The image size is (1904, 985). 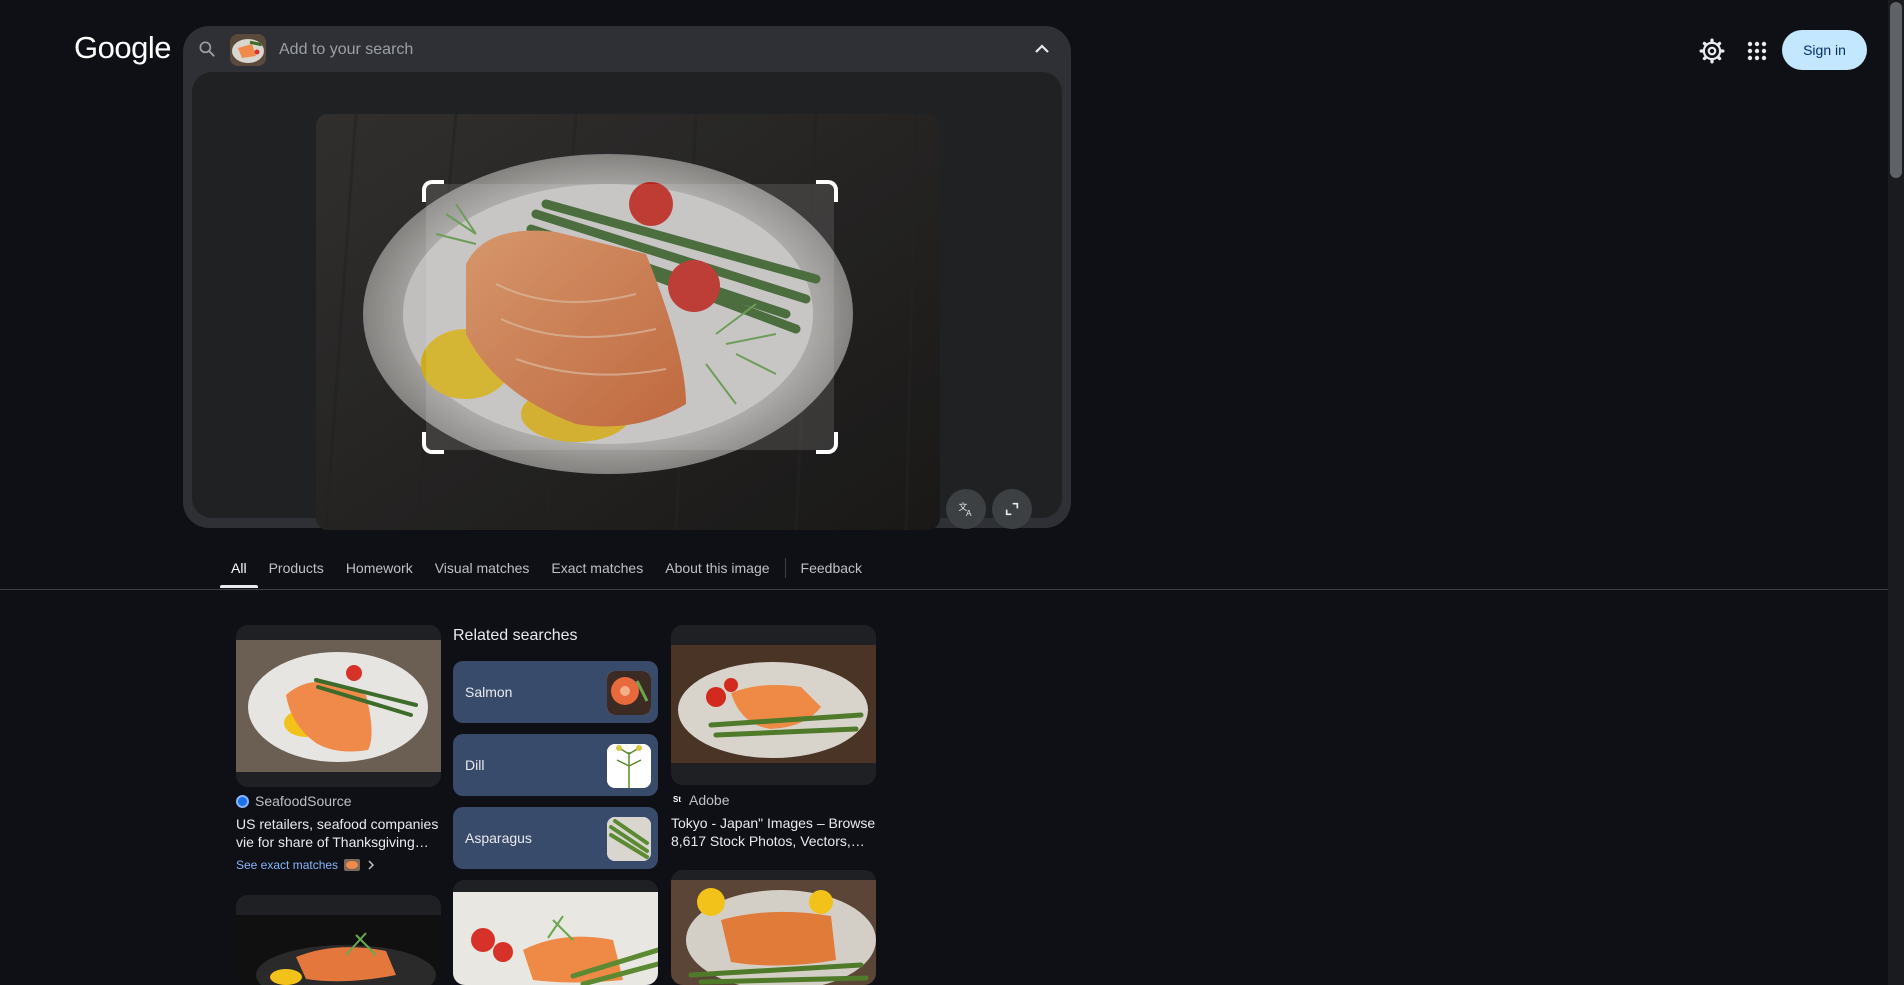 I want to click on search-row, so click(x=627, y=49).